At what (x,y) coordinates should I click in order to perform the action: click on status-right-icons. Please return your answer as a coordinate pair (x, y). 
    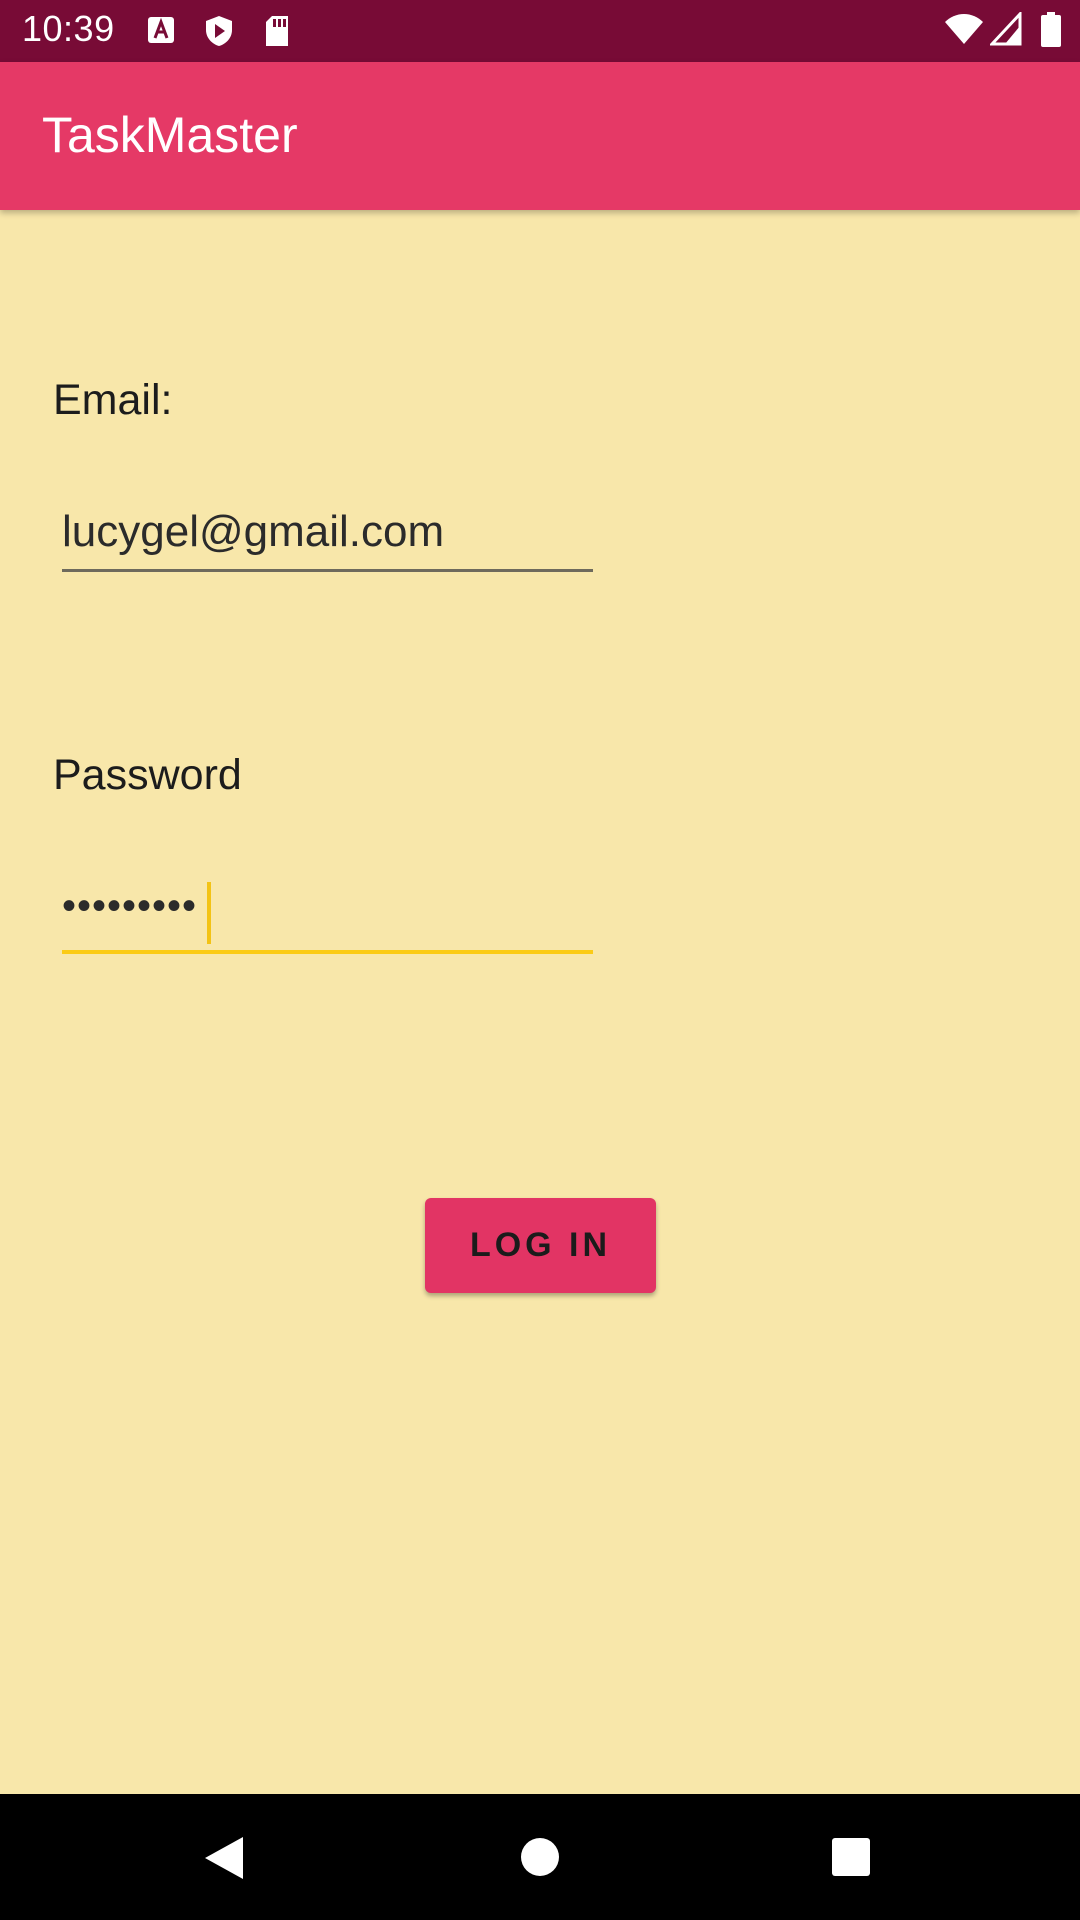
    Looking at the image, I should click on (1003, 32).